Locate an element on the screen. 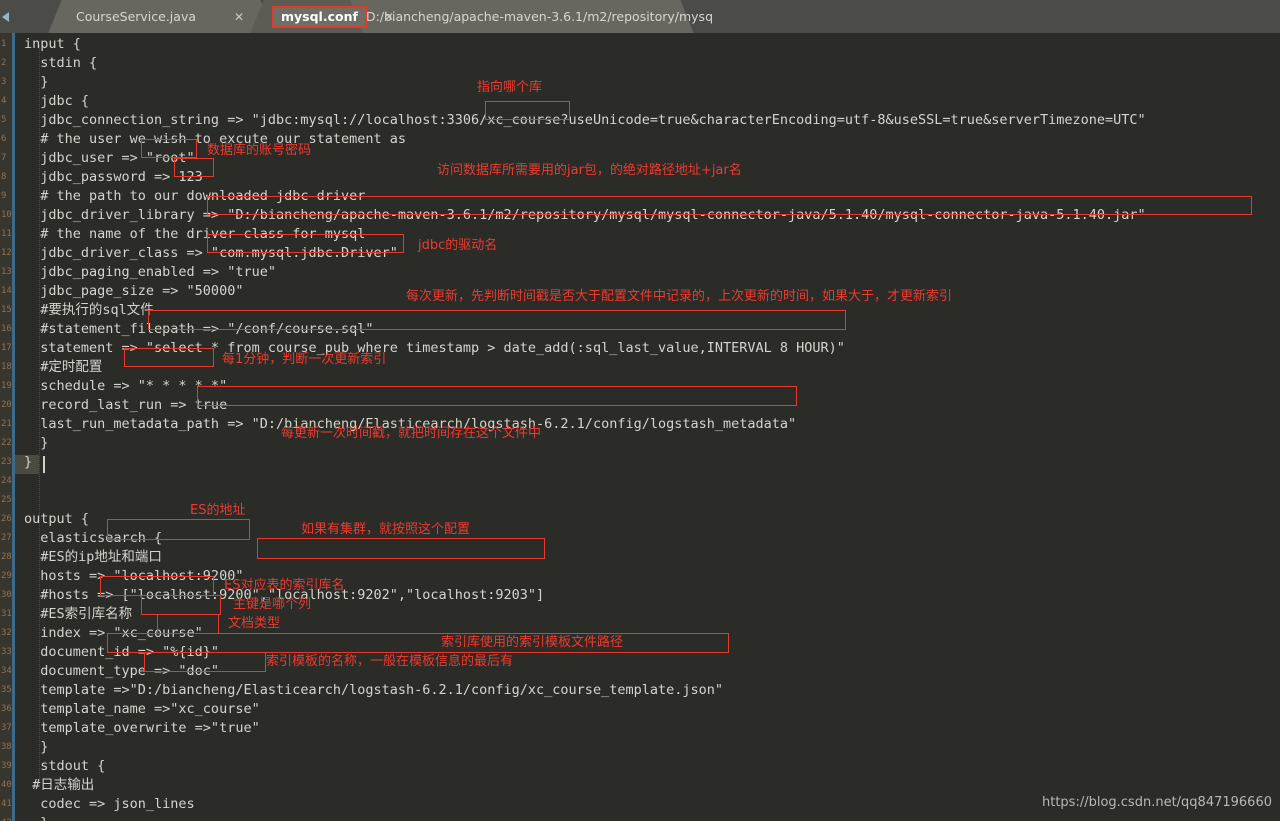  tab-label: mysql.conf is located at coordinates (319, 16).